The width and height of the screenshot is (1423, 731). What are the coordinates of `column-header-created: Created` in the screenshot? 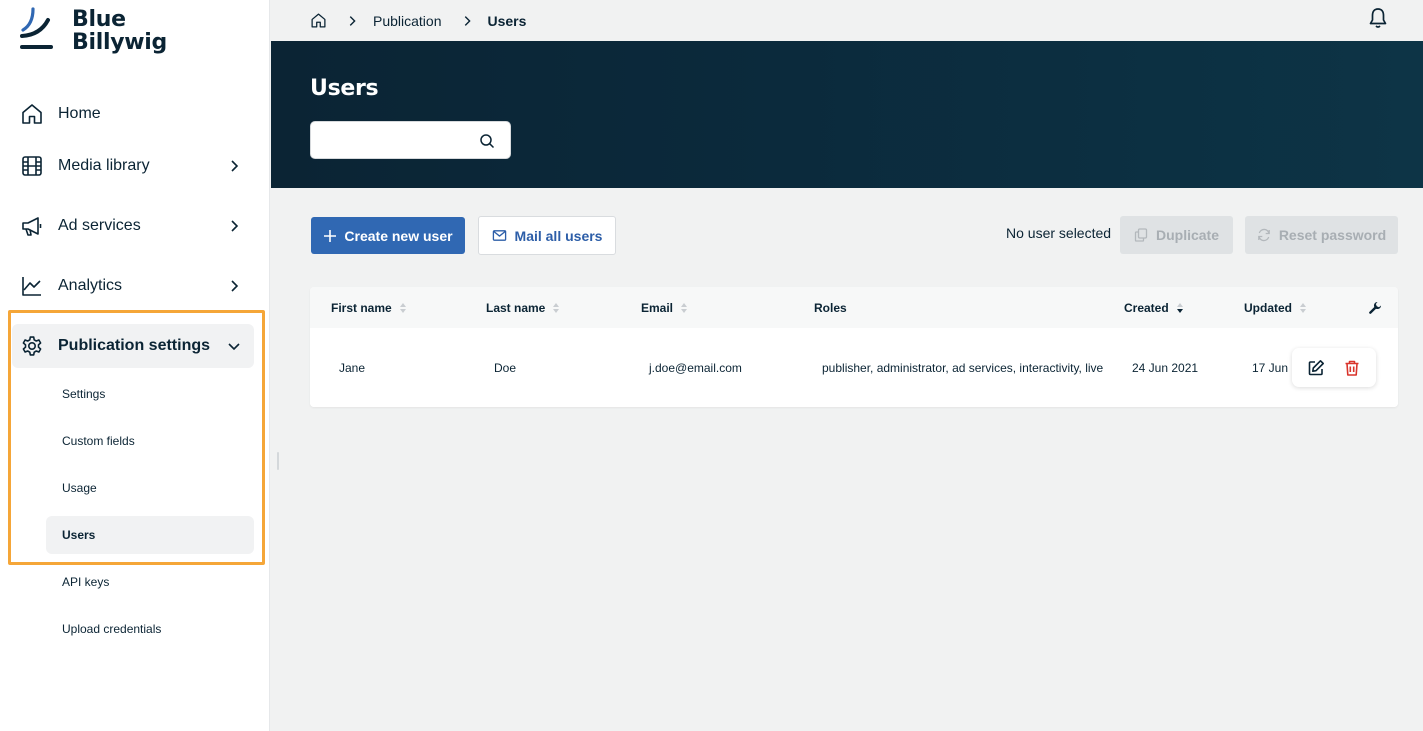 It's located at (1154, 308).